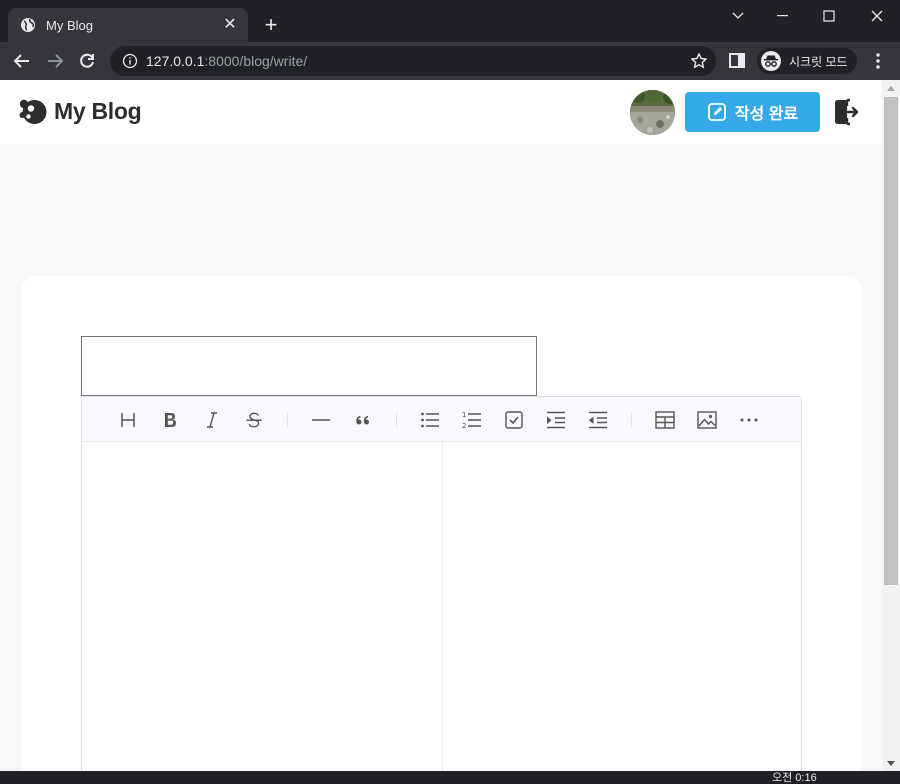 This screenshot has width=900, height=784. I want to click on scroll-down-arrow-icon, so click(891, 763).